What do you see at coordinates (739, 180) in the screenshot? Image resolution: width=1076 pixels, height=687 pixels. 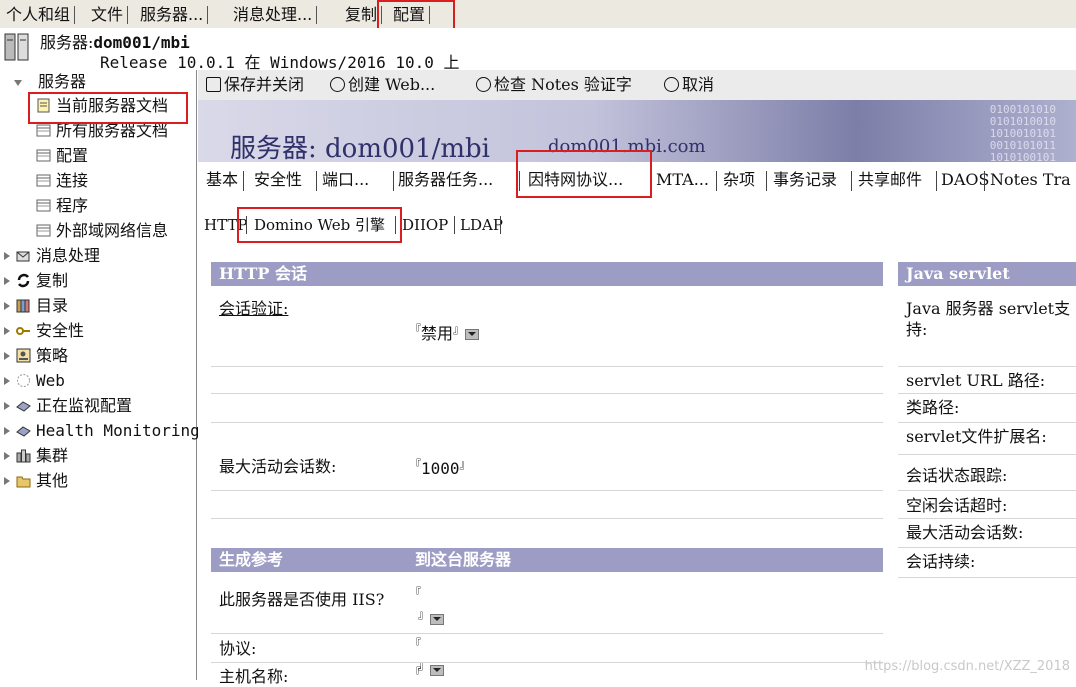 I see `tab-misc: 杂项` at bounding box center [739, 180].